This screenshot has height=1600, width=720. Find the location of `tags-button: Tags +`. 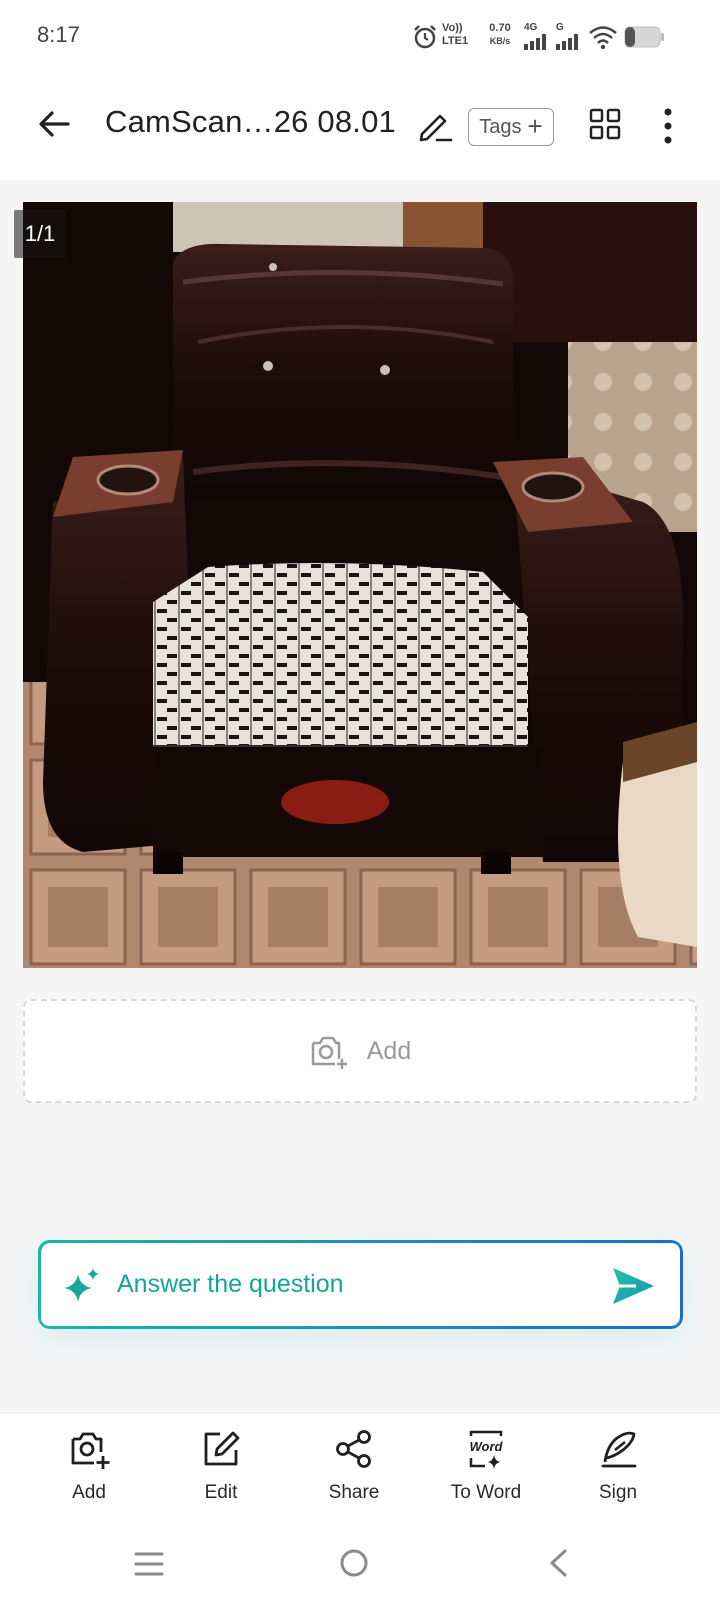

tags-button: Tags + is located at coordinates (511, 127).